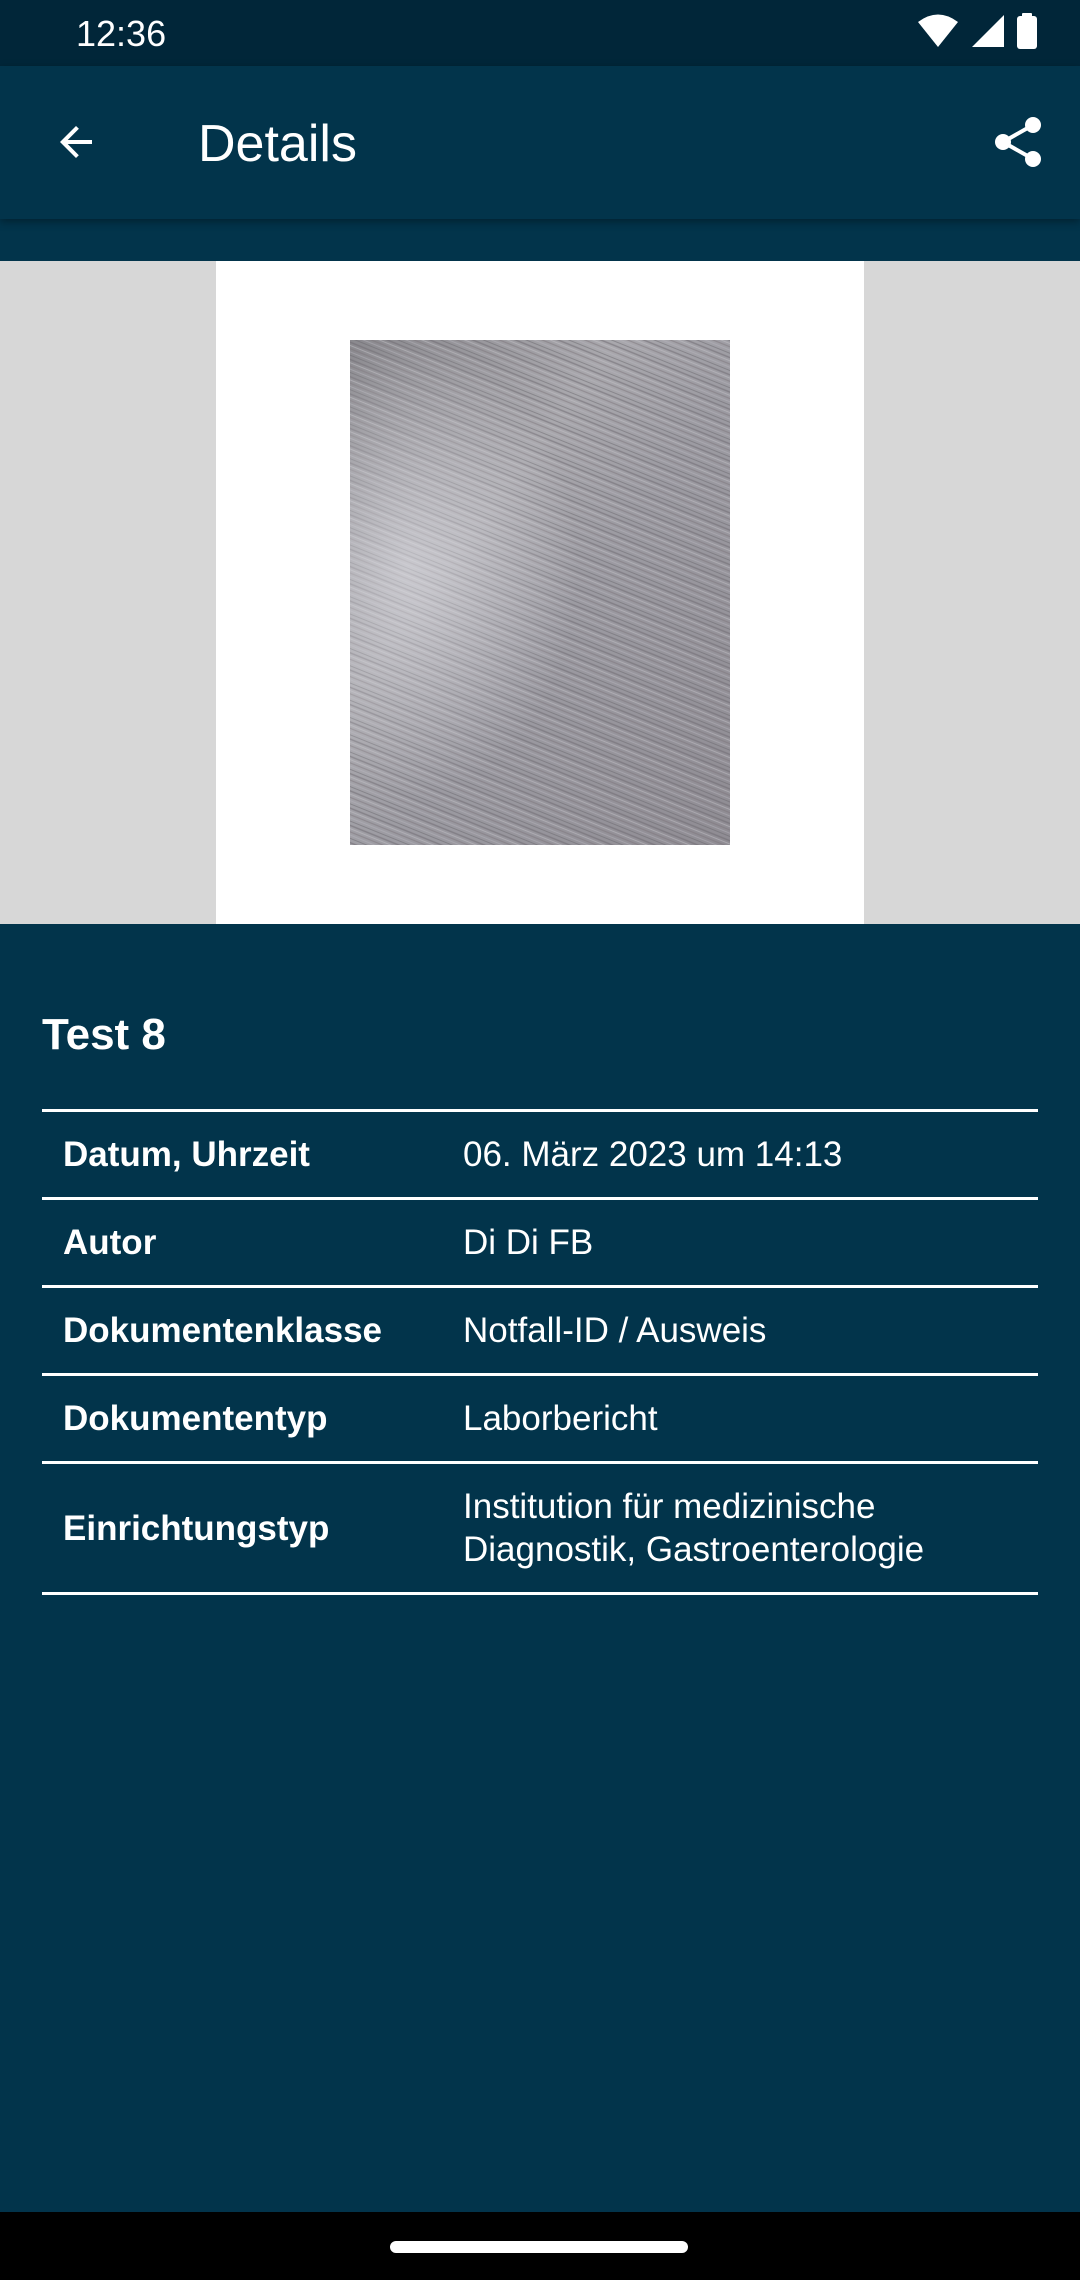 This screenshot has height=2280, width=1080. What do you see at coordinates (540, 240) in the screenshot?
I see `content-spacer` at bounding box center [540, 240].